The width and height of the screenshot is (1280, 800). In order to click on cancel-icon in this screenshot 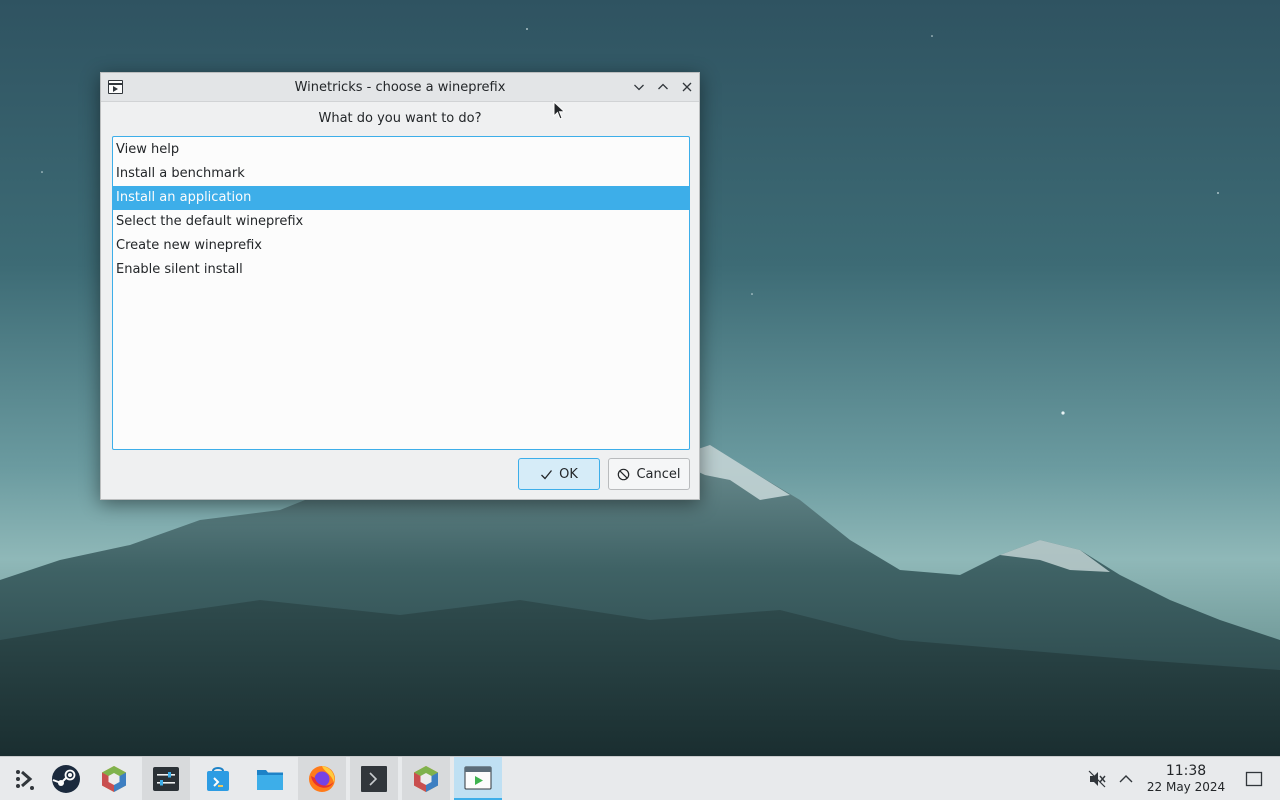, I will do `click(624, 474)`.